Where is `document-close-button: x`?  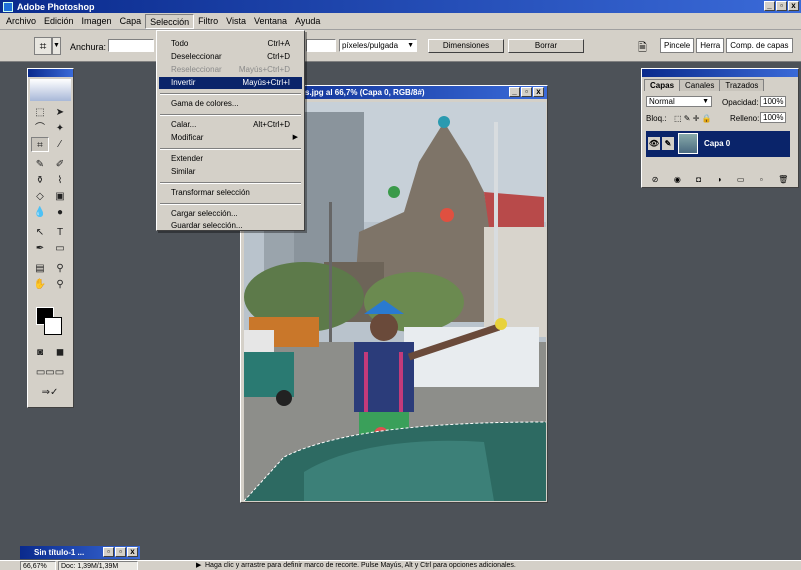
document-close-button: x is located at coordinates (538, 92).